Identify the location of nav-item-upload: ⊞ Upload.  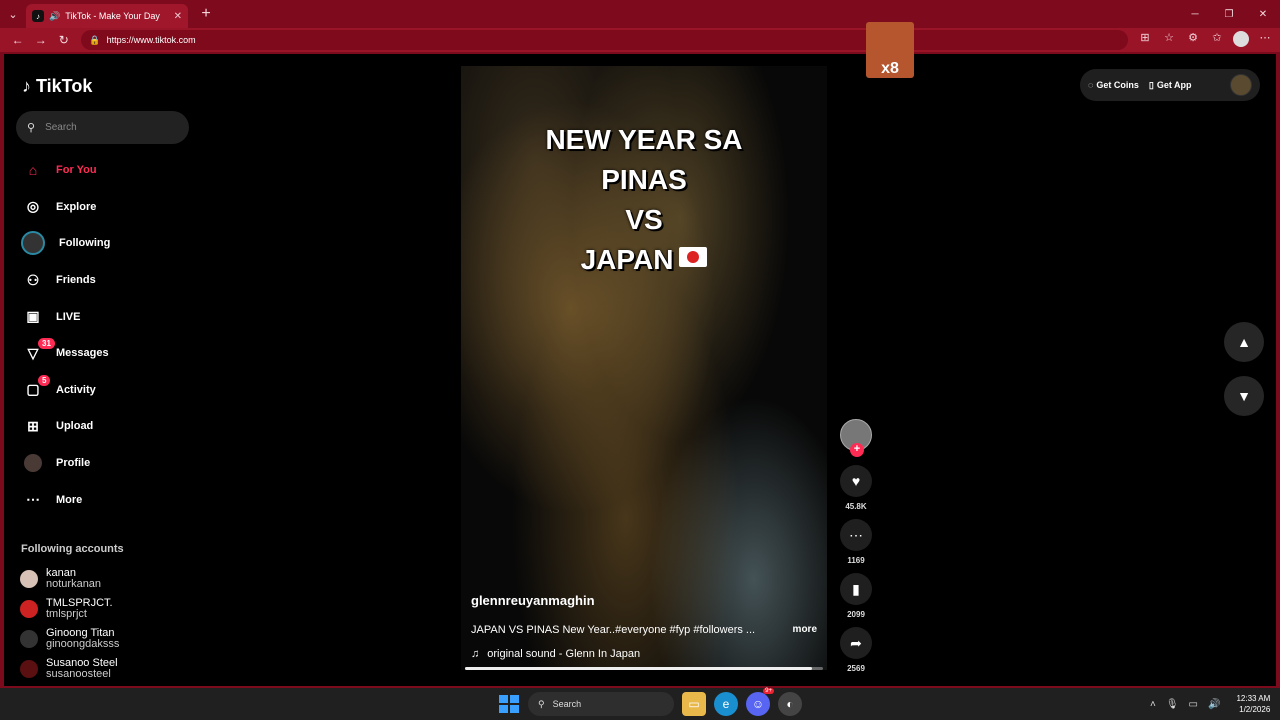
(103, 426).